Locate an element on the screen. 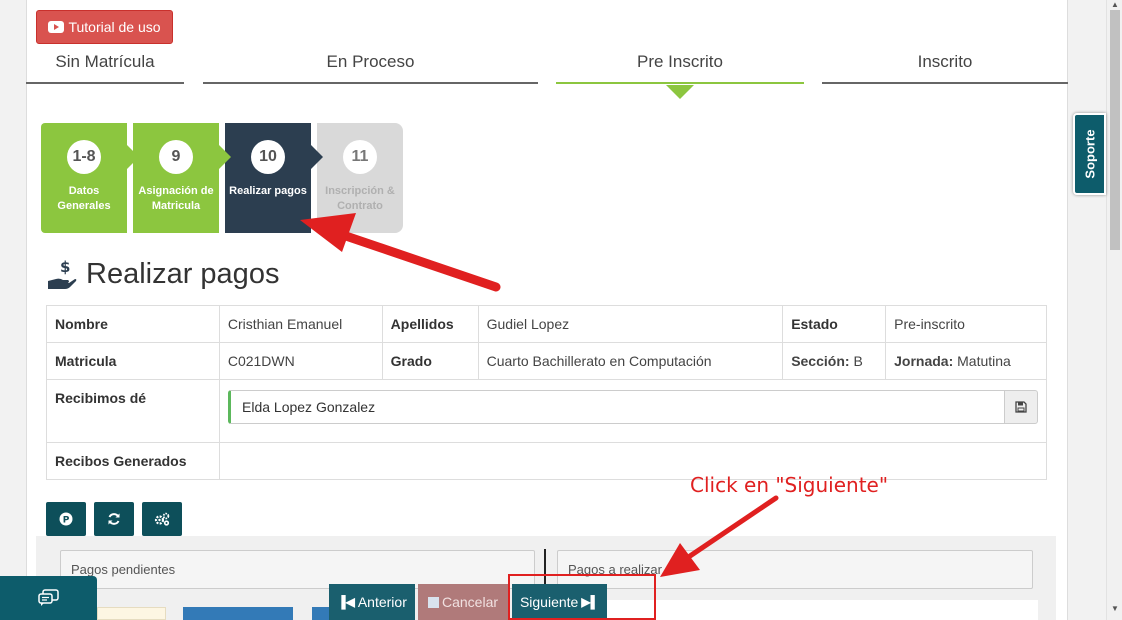 Image resolution: width=1122 pixels, height=620 pixels. annotation-arrow-steps is located at coordinates (400, 252).